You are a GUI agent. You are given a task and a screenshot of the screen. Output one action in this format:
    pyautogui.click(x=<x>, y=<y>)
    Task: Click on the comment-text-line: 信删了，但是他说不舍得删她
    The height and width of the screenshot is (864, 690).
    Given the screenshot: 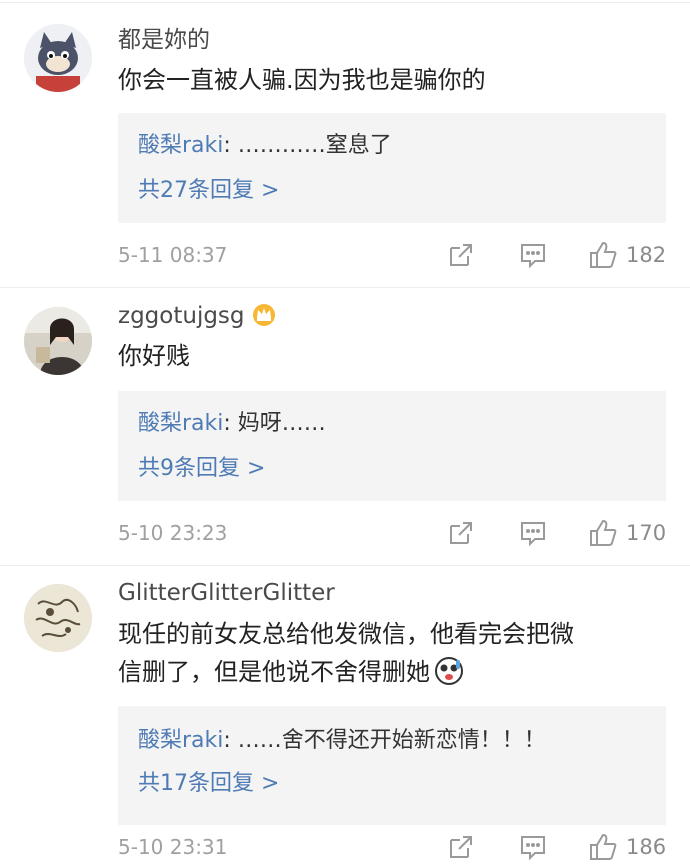 What is the action you would take?
    pyautogui.click(x=388, y=672)
    